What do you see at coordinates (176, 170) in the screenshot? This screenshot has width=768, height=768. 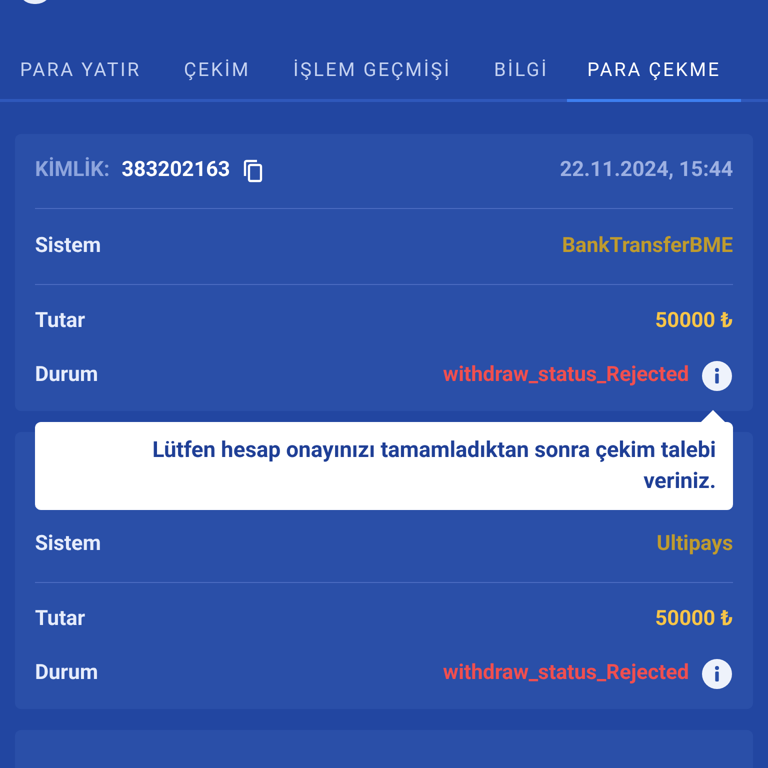 I see `id-value: 383202163` at bounding box center [176, 170].